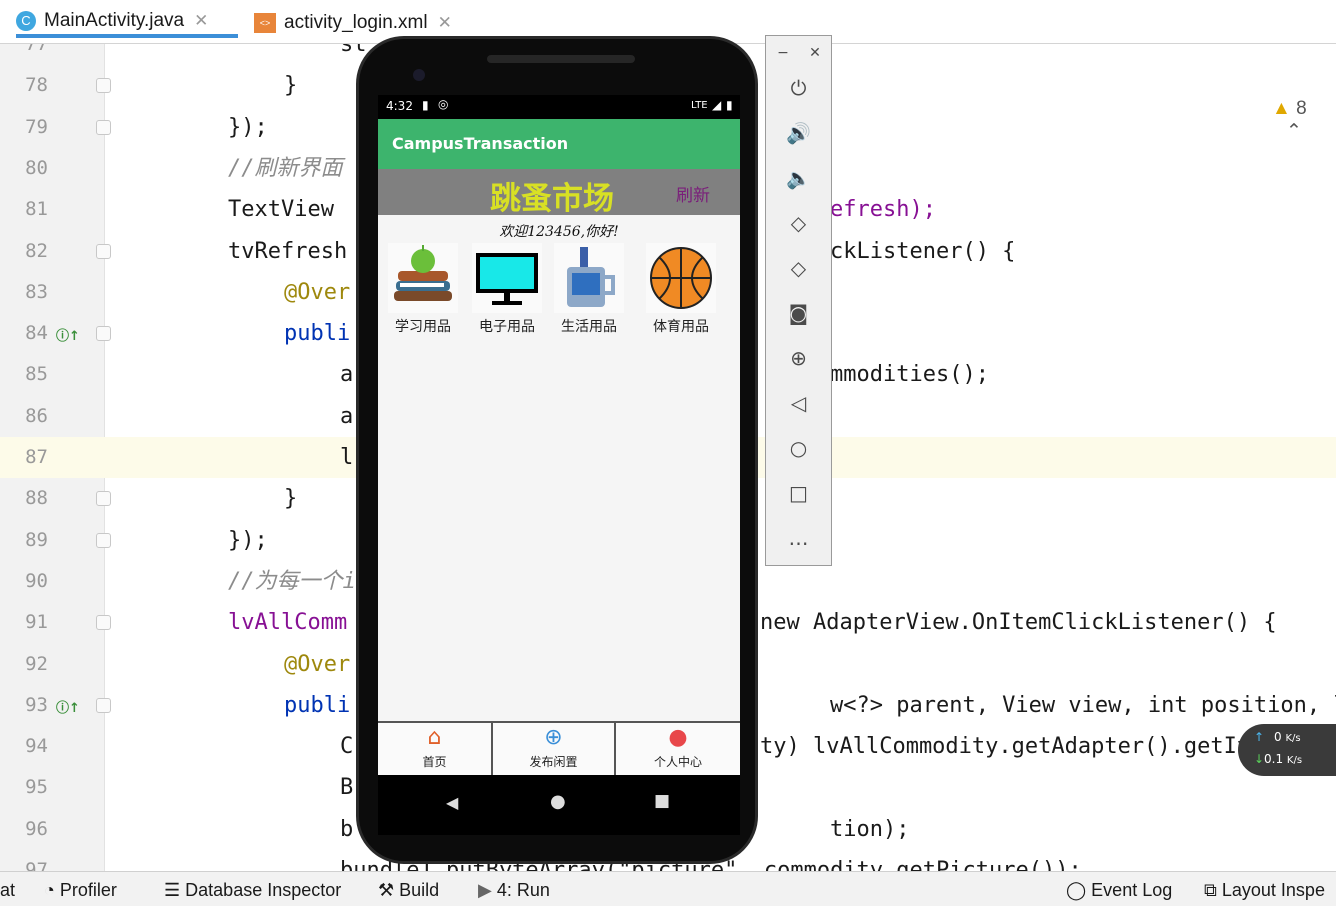  What do you see at coordinates (798, 268) in the screenshot?
I see `rotate-right-icon: ◇` at bounding box center [798, 268].